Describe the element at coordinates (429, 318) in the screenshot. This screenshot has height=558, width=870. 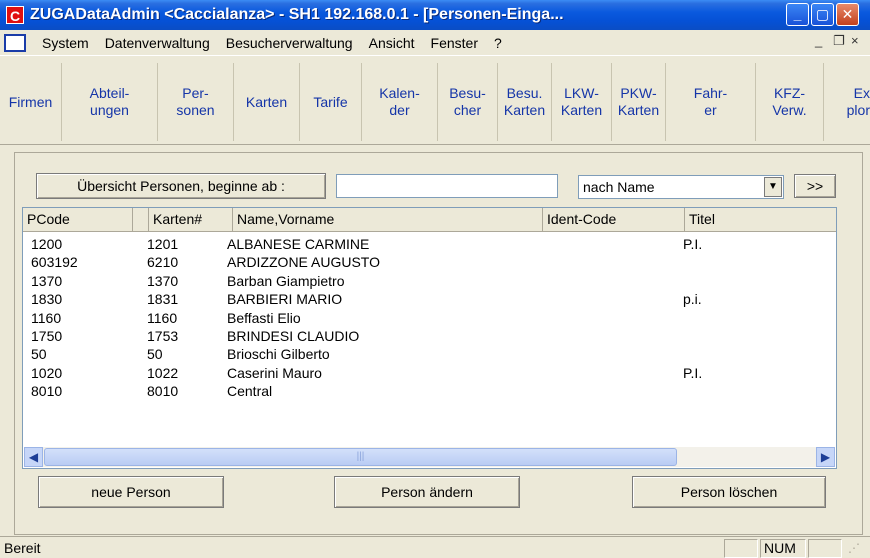
I see `table-row: 1160 1160 Beffasti Elio` at that location.